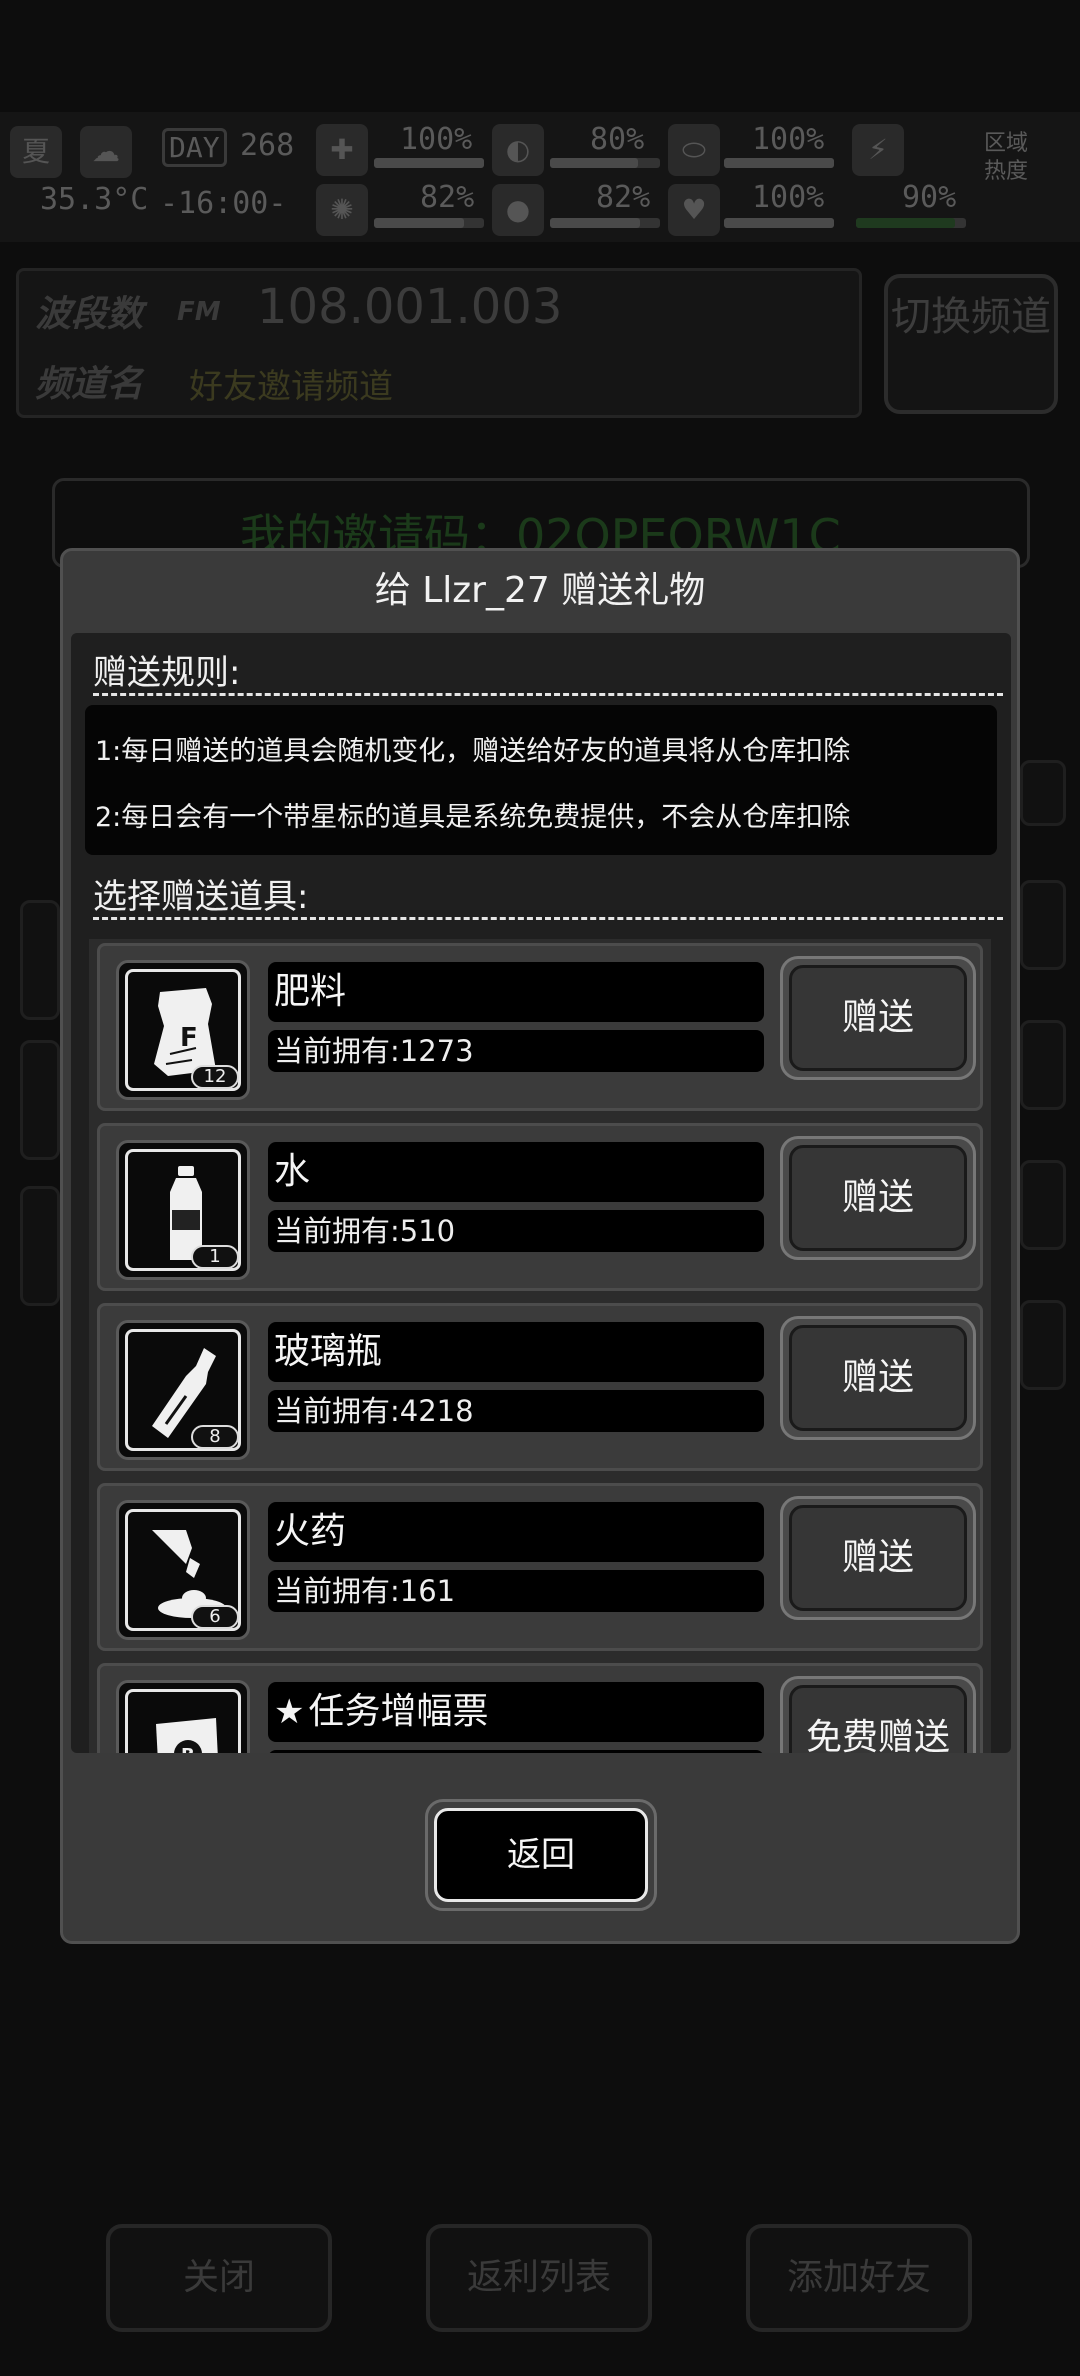 This screenshot has height=2376, width=1080. I want to click on free-give-button-label: 免费赠送, so click(878, 1719).